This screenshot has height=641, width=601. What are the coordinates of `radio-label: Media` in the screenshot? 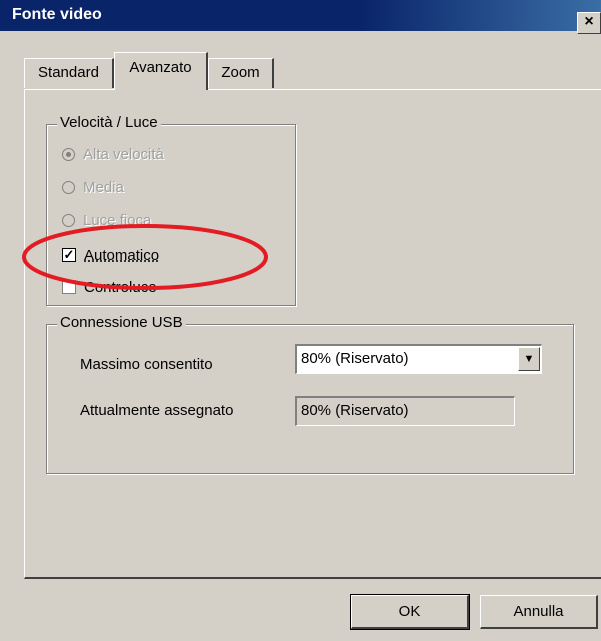 It's located at (103, 187).